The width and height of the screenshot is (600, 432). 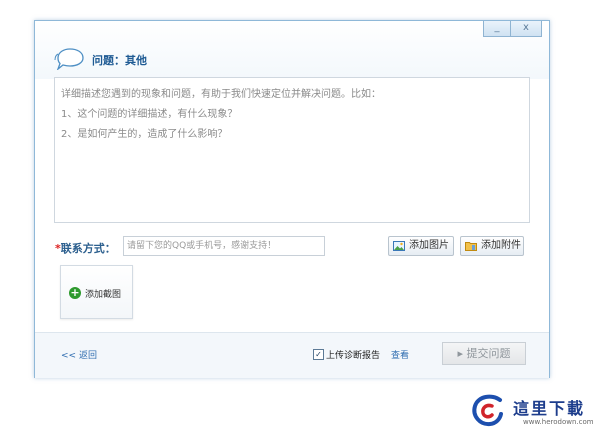 What do you see at coordinates (429, 245) in the screenshot?
I see `add-image-label: 添加图片` at bounding box center [429, 245].